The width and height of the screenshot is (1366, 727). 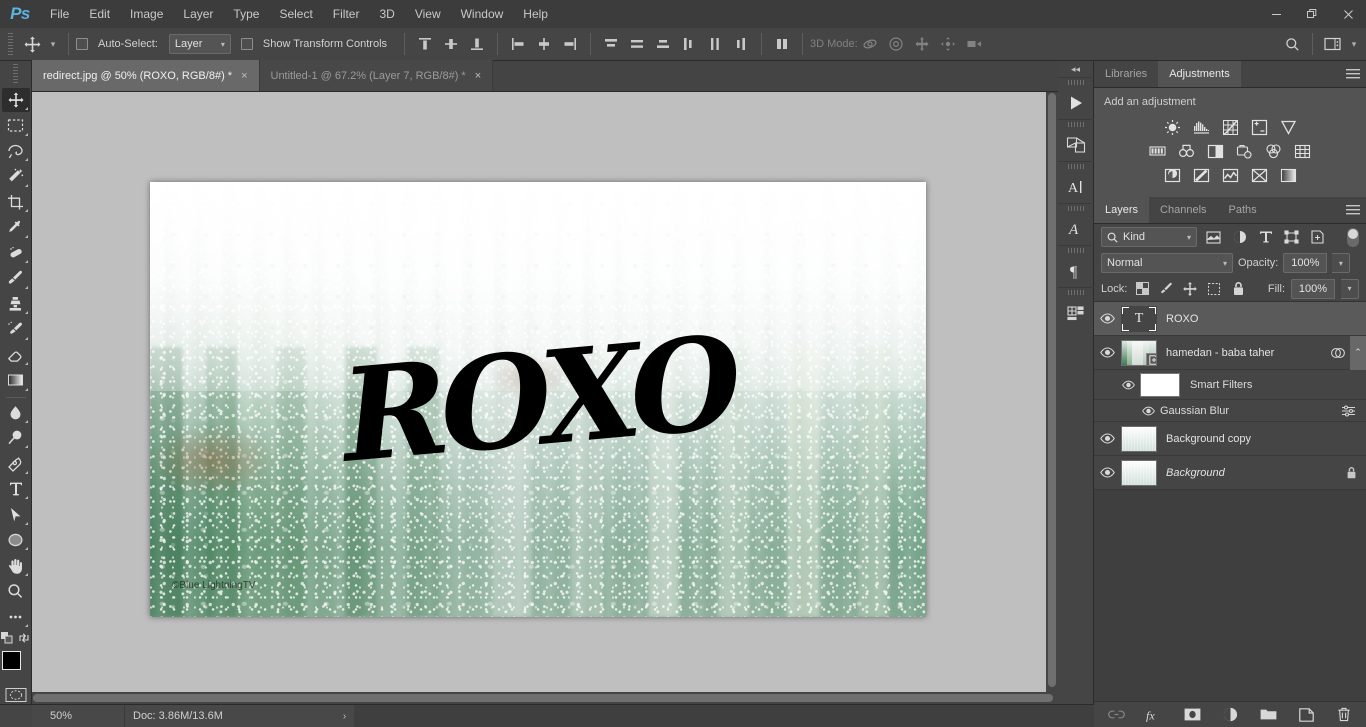 I want to click on selective-color-icon, so click(x=1259, y=175).